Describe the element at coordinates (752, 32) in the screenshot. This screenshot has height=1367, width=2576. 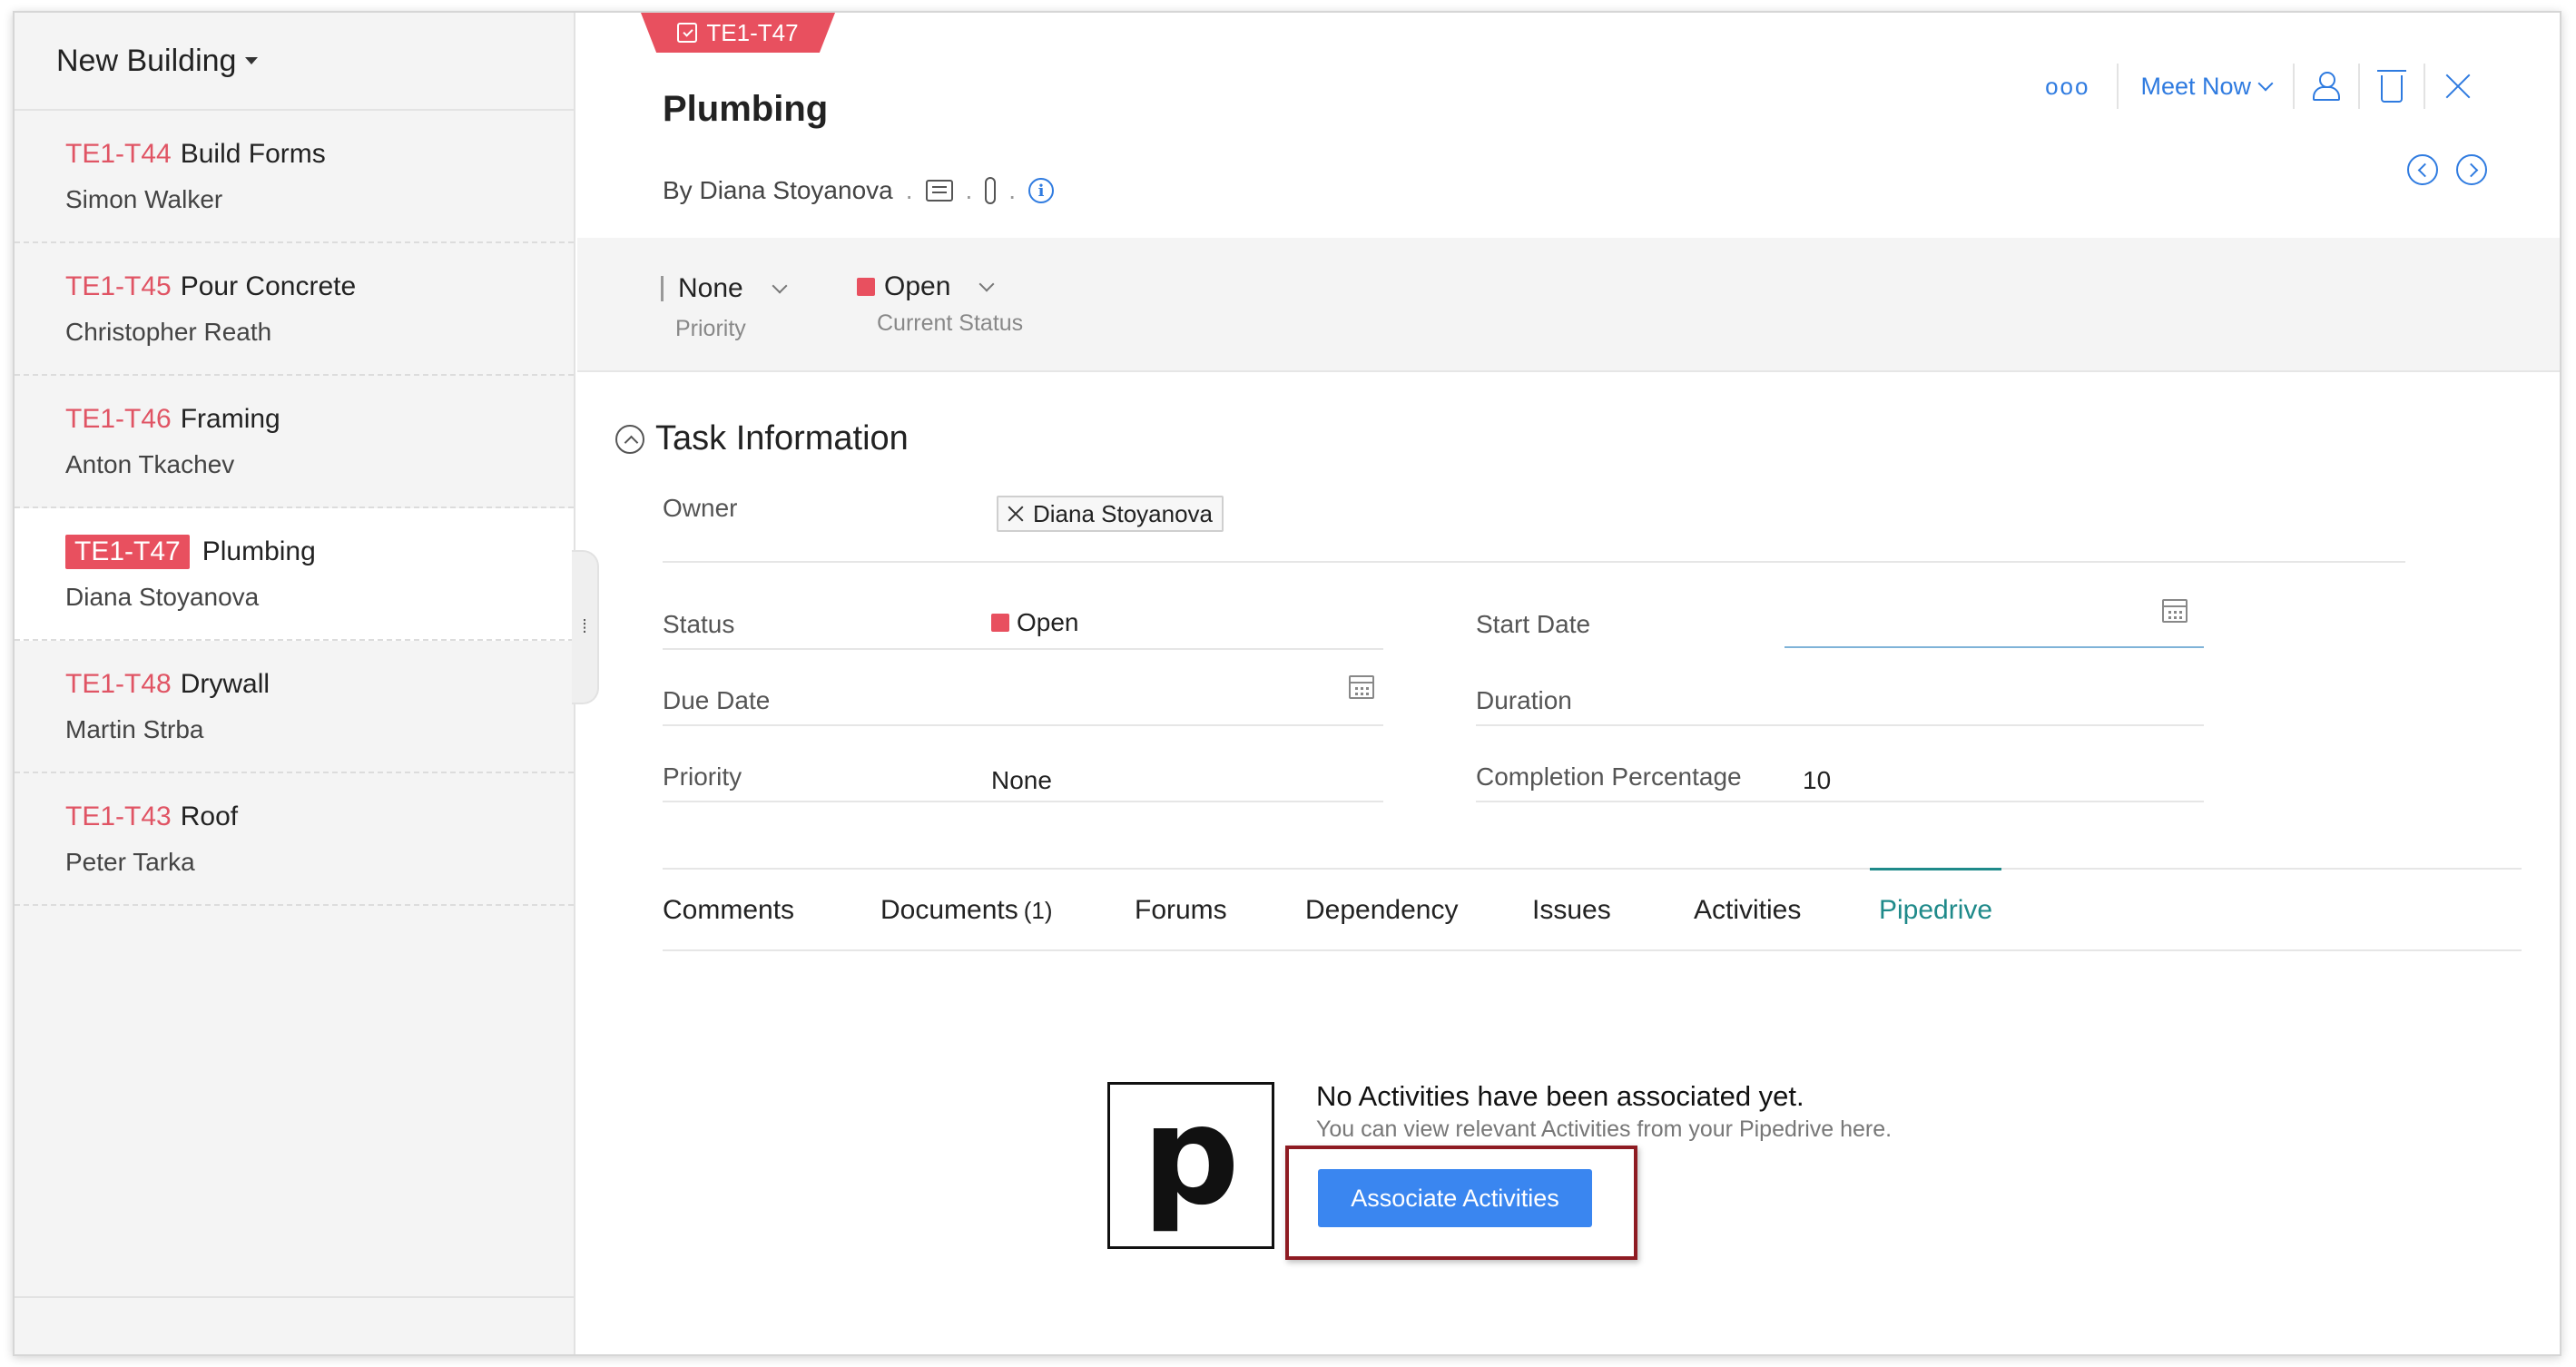
I see `task-tag-id: TE1-T47` at that location.